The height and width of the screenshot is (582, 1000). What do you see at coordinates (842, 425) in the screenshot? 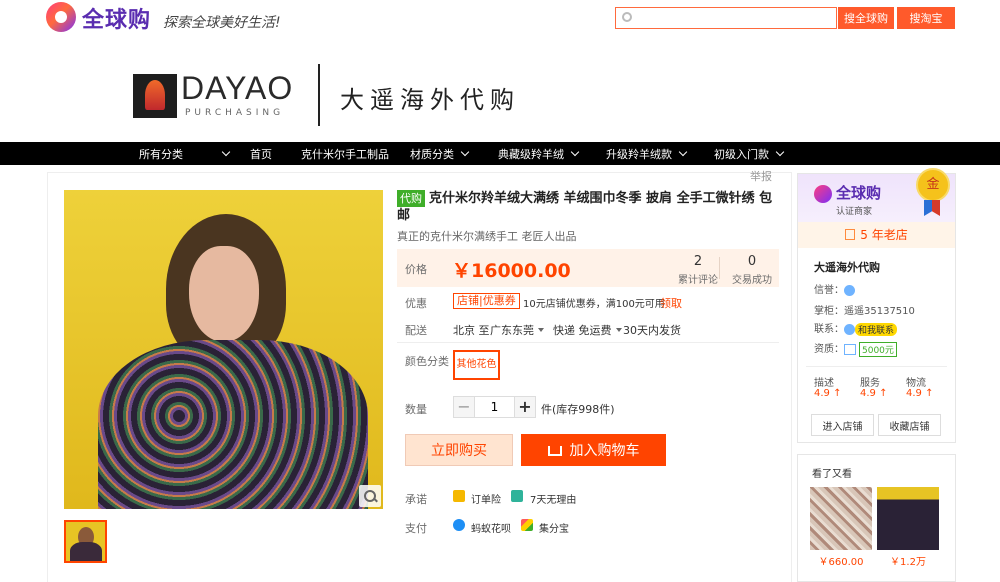
I see `enter-shop-button: 进入店铺` at bounding box center [842, 425].